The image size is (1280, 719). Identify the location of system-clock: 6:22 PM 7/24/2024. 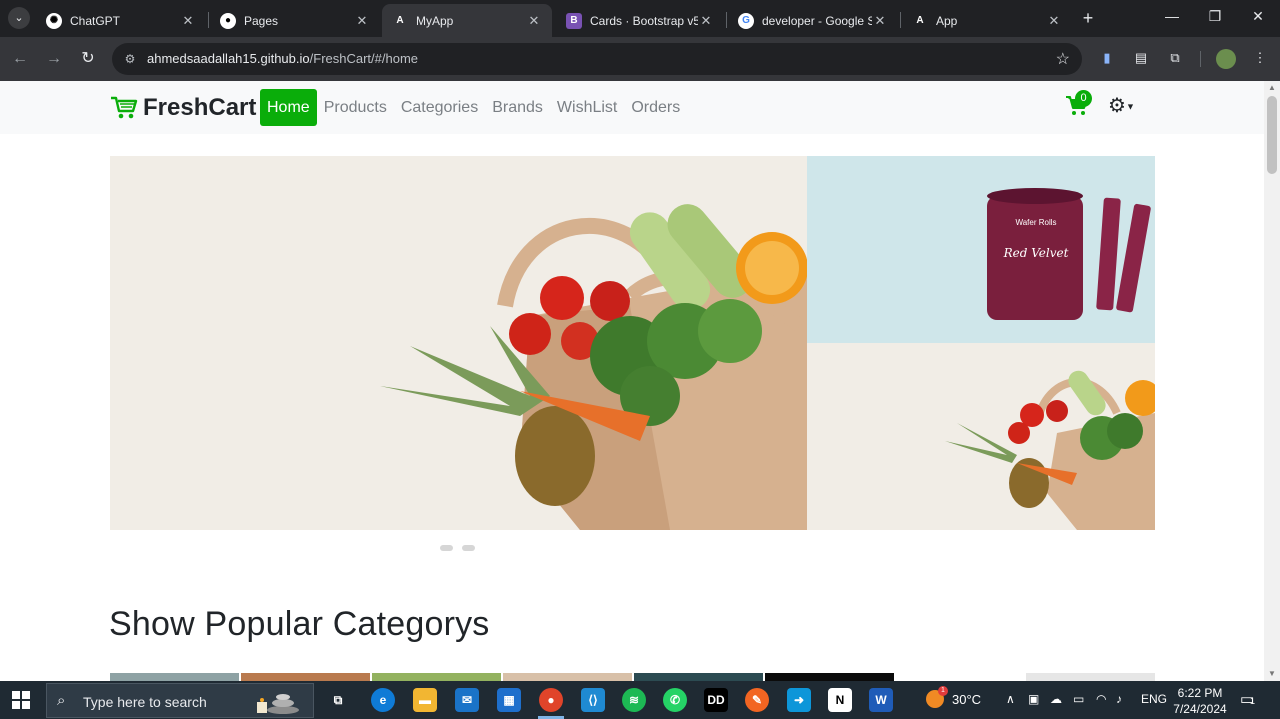
(1200, 701).